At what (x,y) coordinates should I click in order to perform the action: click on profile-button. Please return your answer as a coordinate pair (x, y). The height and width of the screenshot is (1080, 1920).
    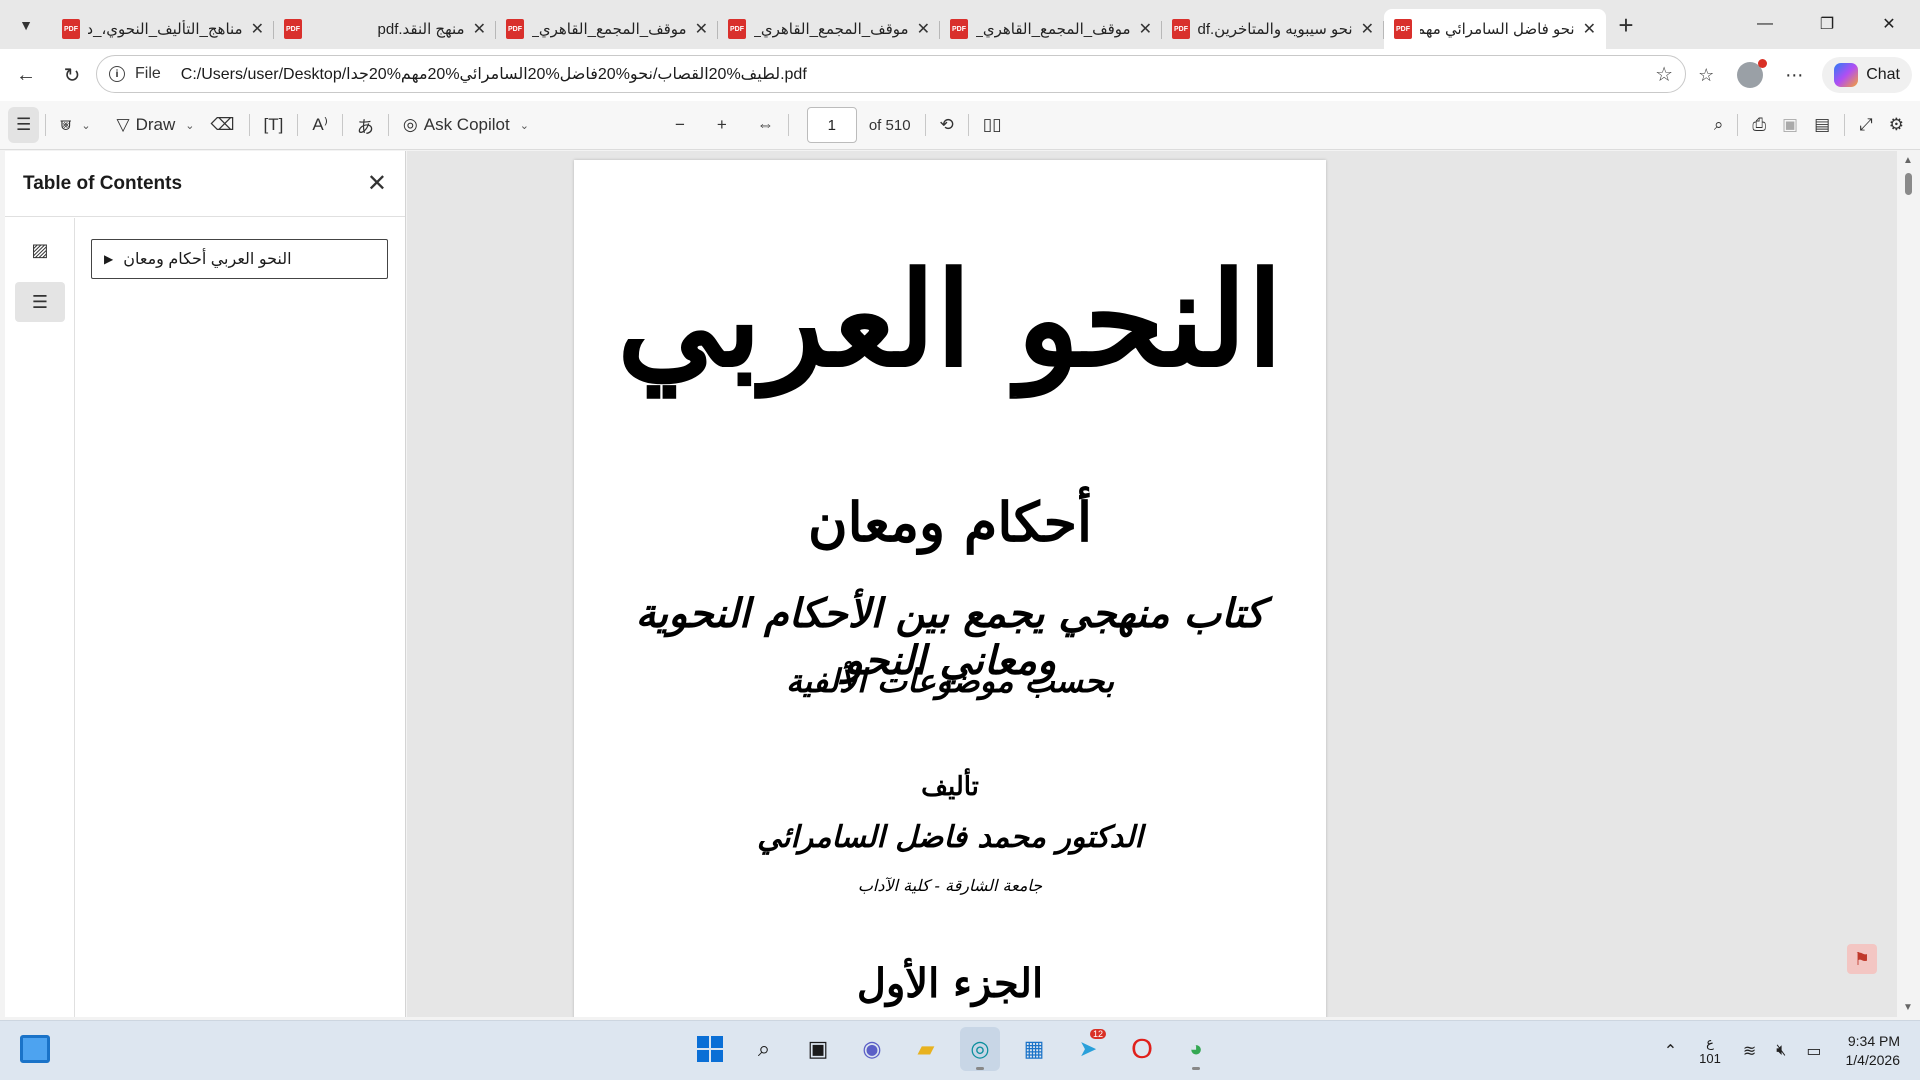
    Looking at the image, I should click on (1750, 75).